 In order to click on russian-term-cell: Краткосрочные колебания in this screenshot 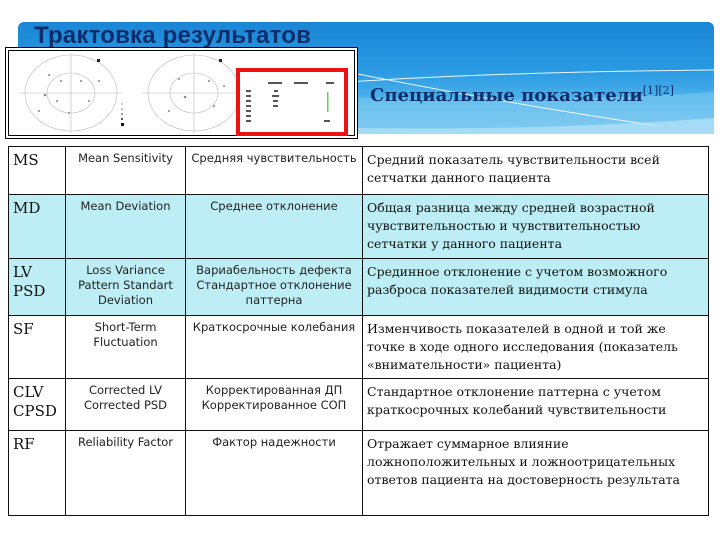, I will do `click(274, 347)`.